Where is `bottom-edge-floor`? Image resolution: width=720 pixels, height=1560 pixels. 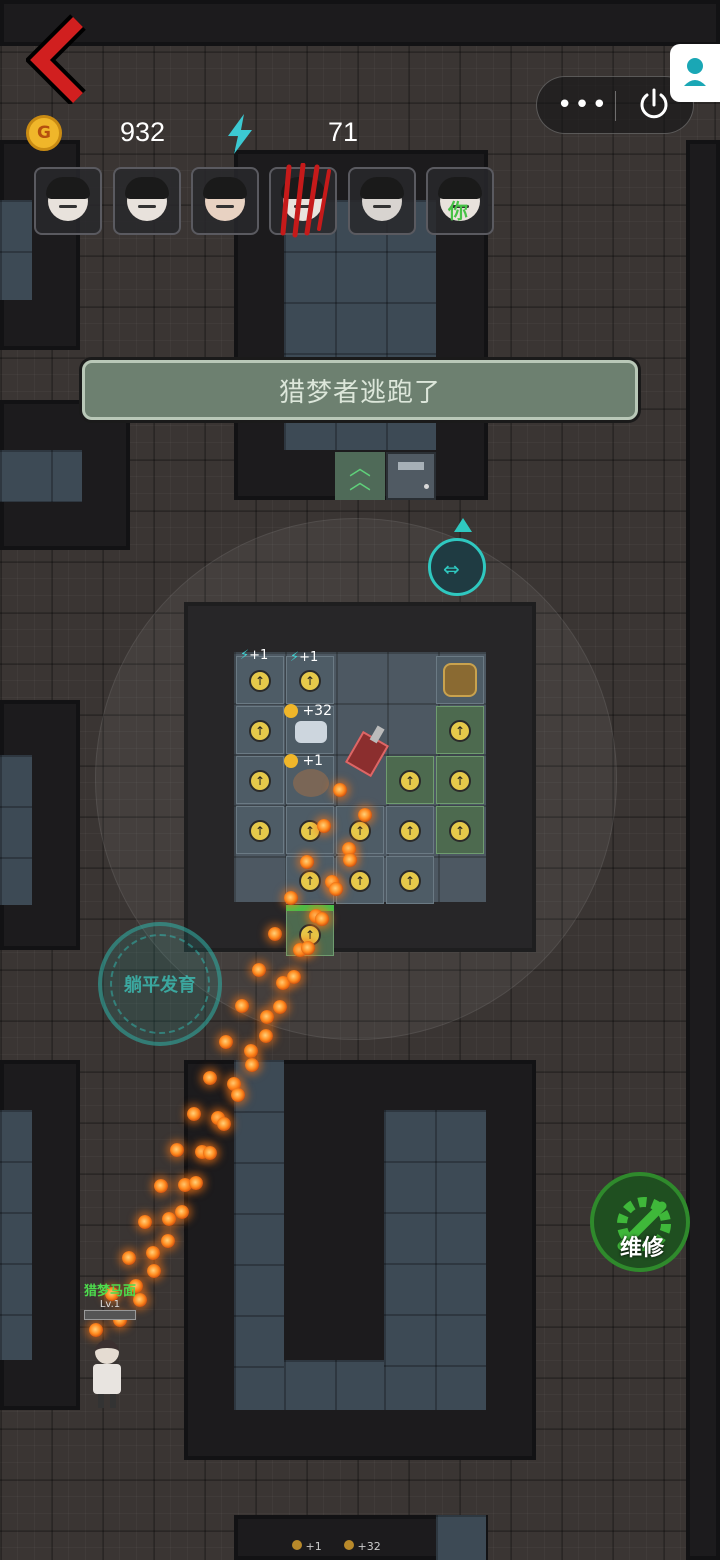
bottom-edge-floor is located at coordinates (461, 1537).